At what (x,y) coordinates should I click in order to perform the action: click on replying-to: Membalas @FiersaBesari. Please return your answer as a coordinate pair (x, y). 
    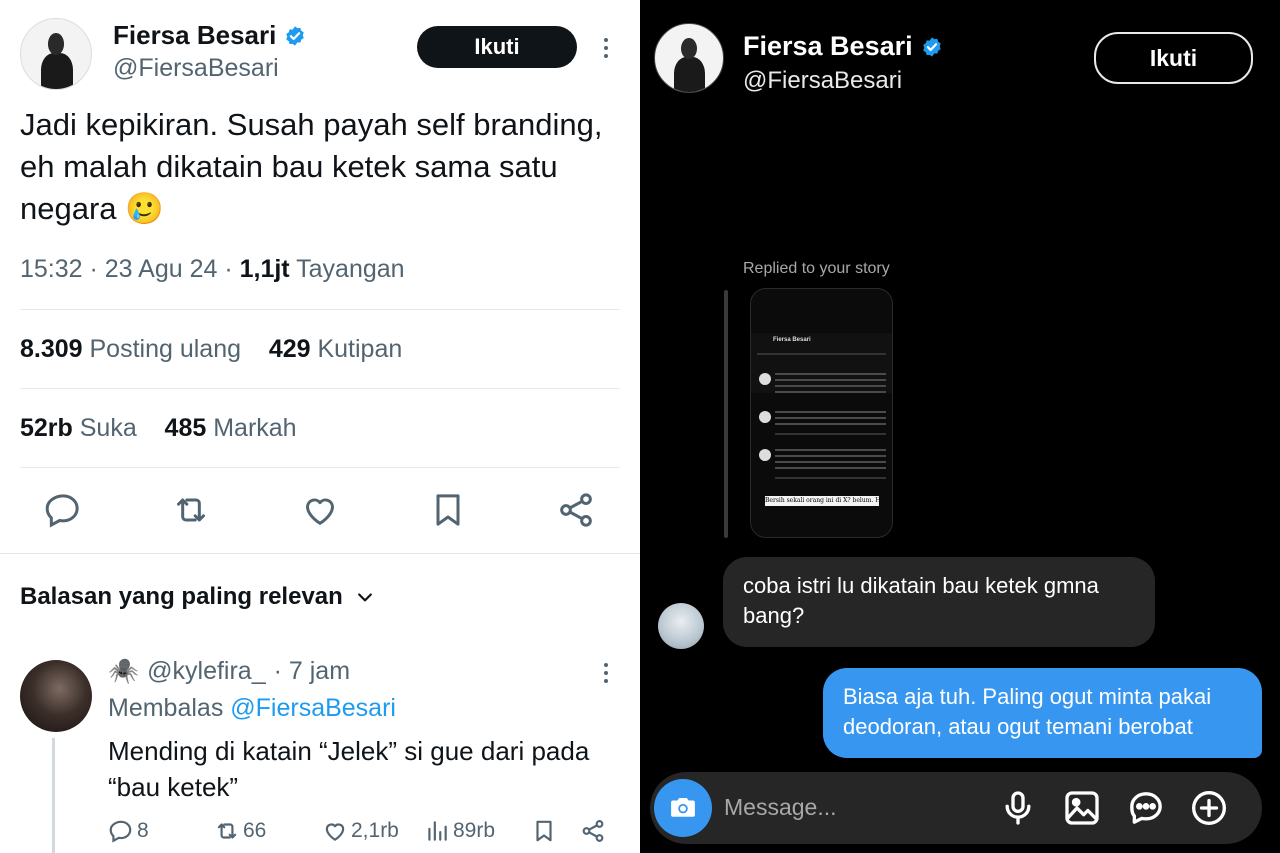
    Looking at the image, I should click on (252, 708).